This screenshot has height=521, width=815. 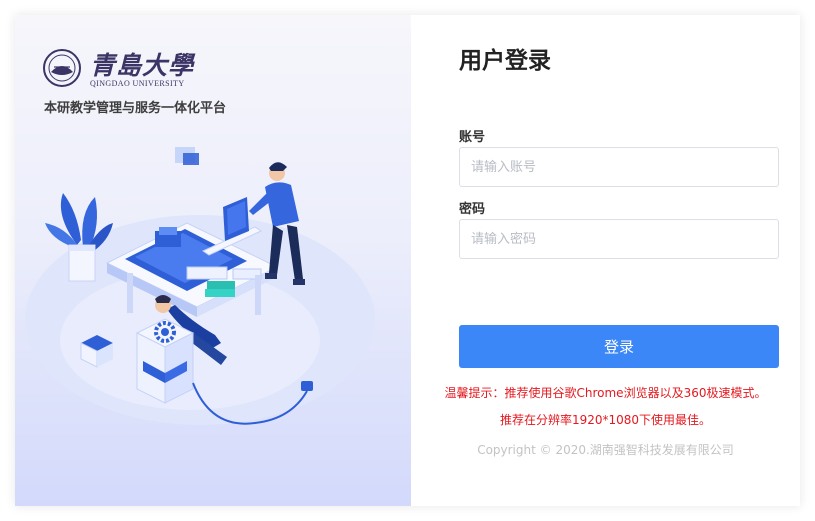 I want to click on university-name-cn: 青島大學, so click(x=142, y=65).